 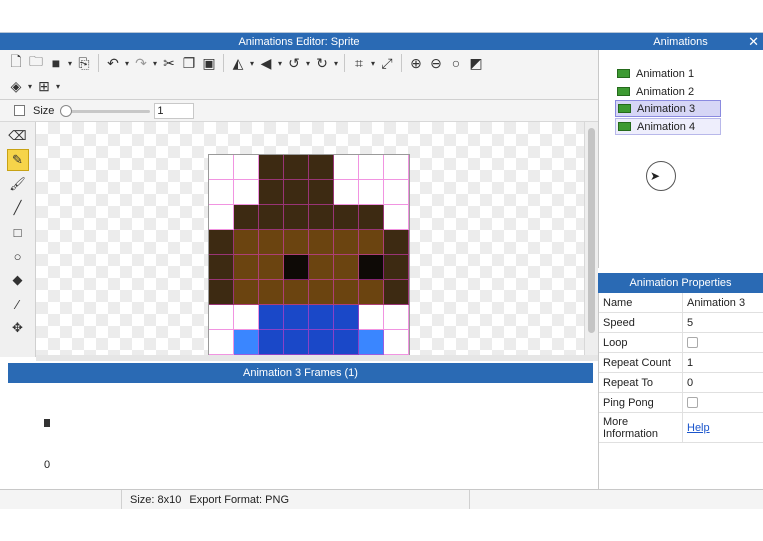 I want to click on flip-vertical-dropdown-caret: ▾, so click(x=280, y=63).